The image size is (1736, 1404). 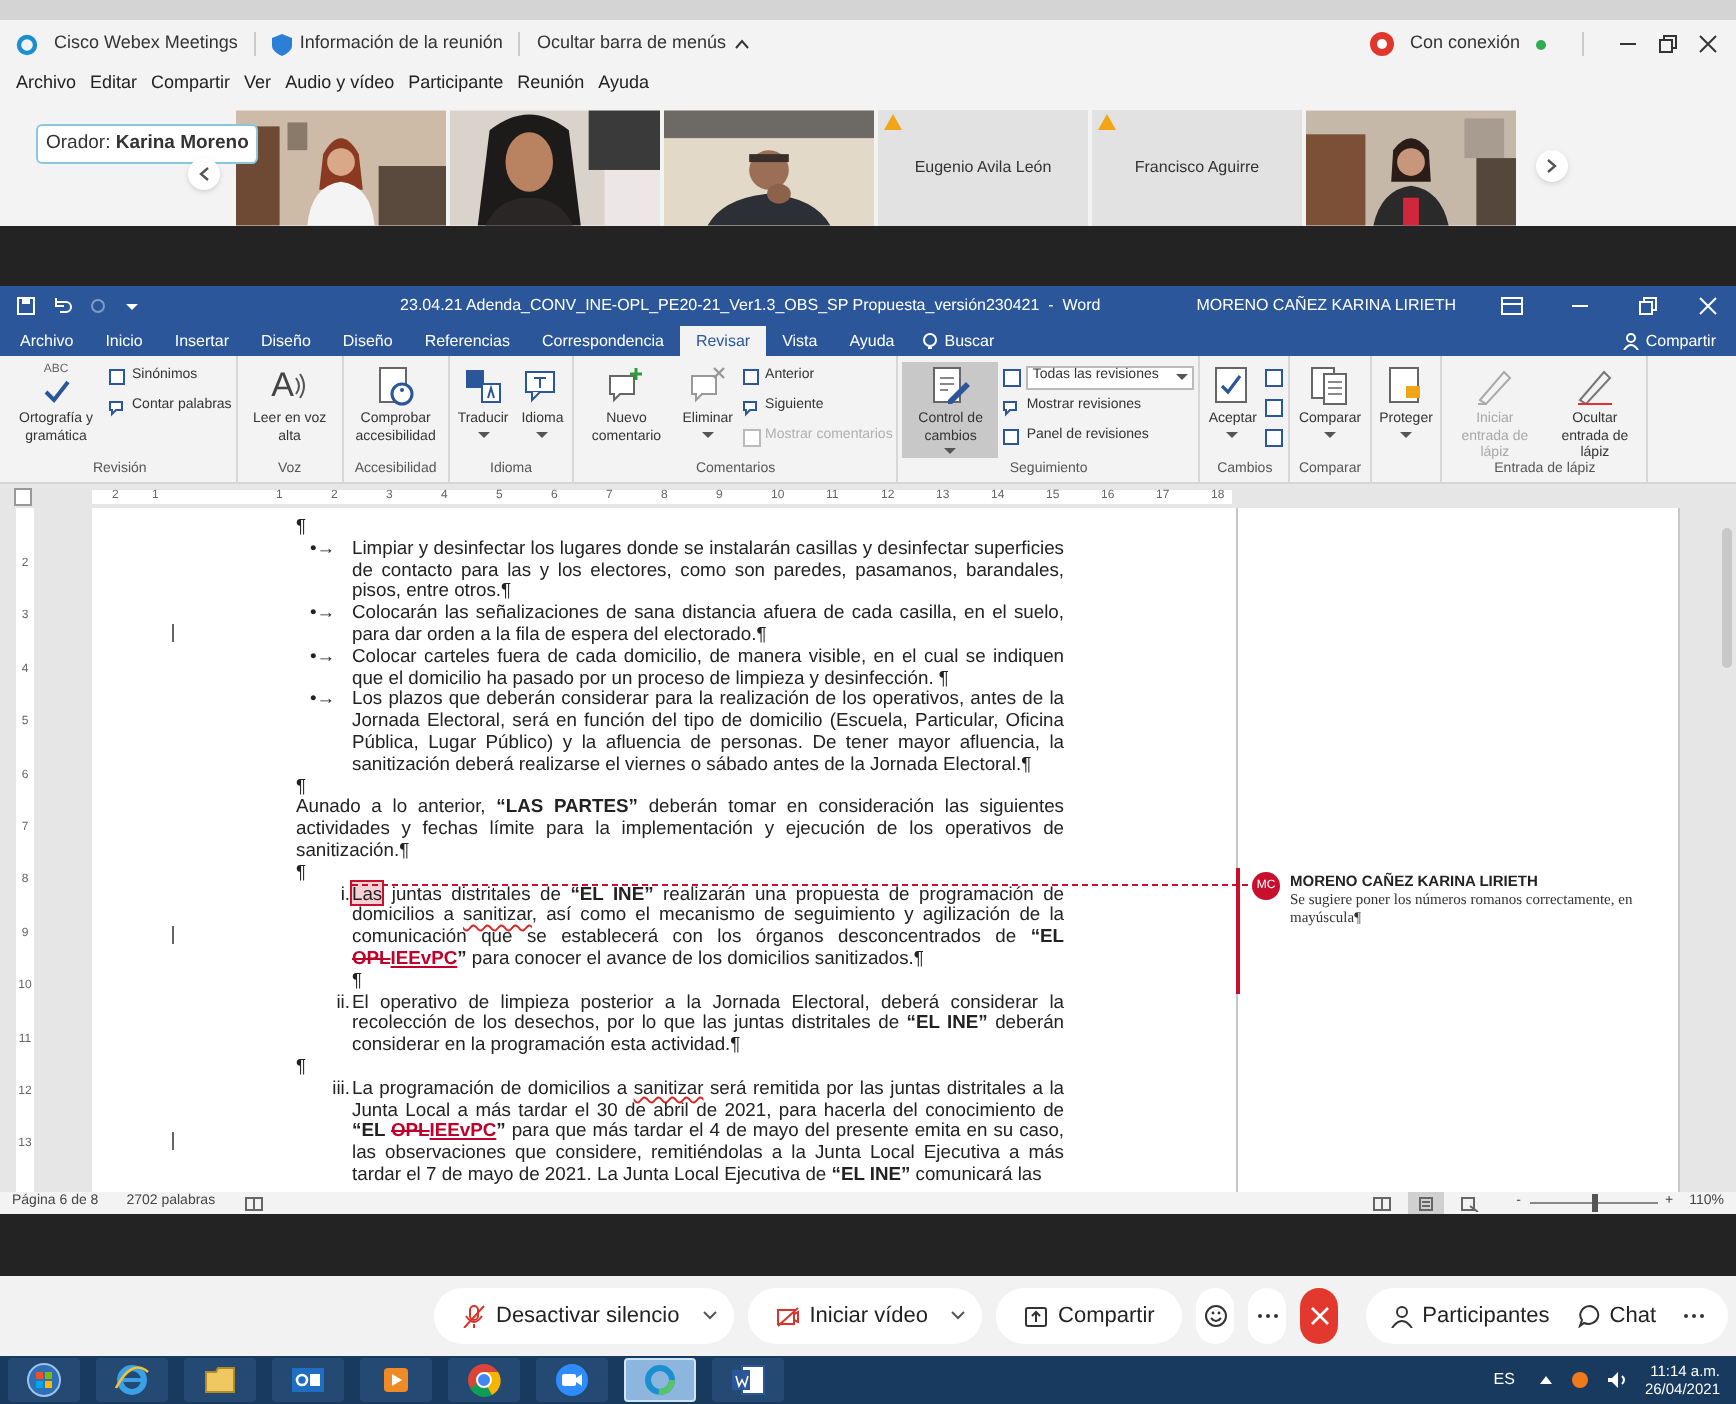 I want to click on chat-button: Chat, so click(x=1617, y=1316).